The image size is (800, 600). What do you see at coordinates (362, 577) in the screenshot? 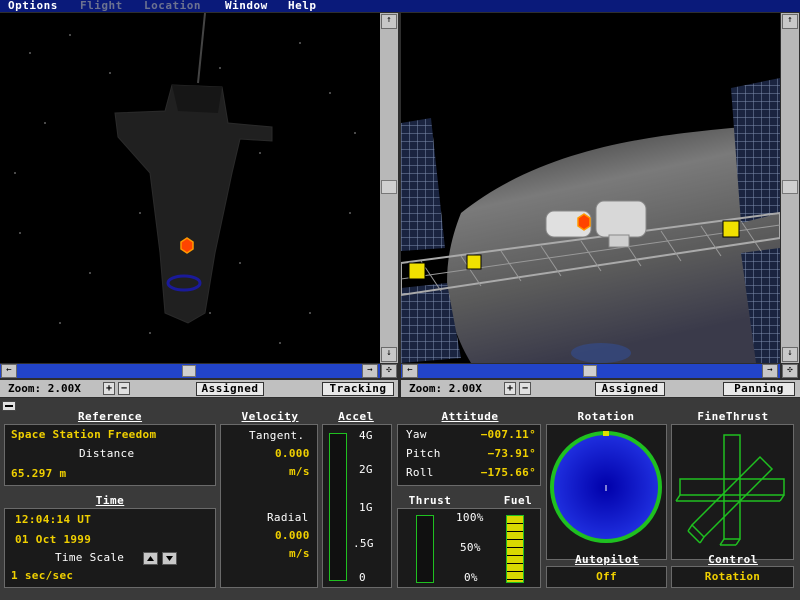
I see `accel-tick: 0` at bounding box center [362, 577].